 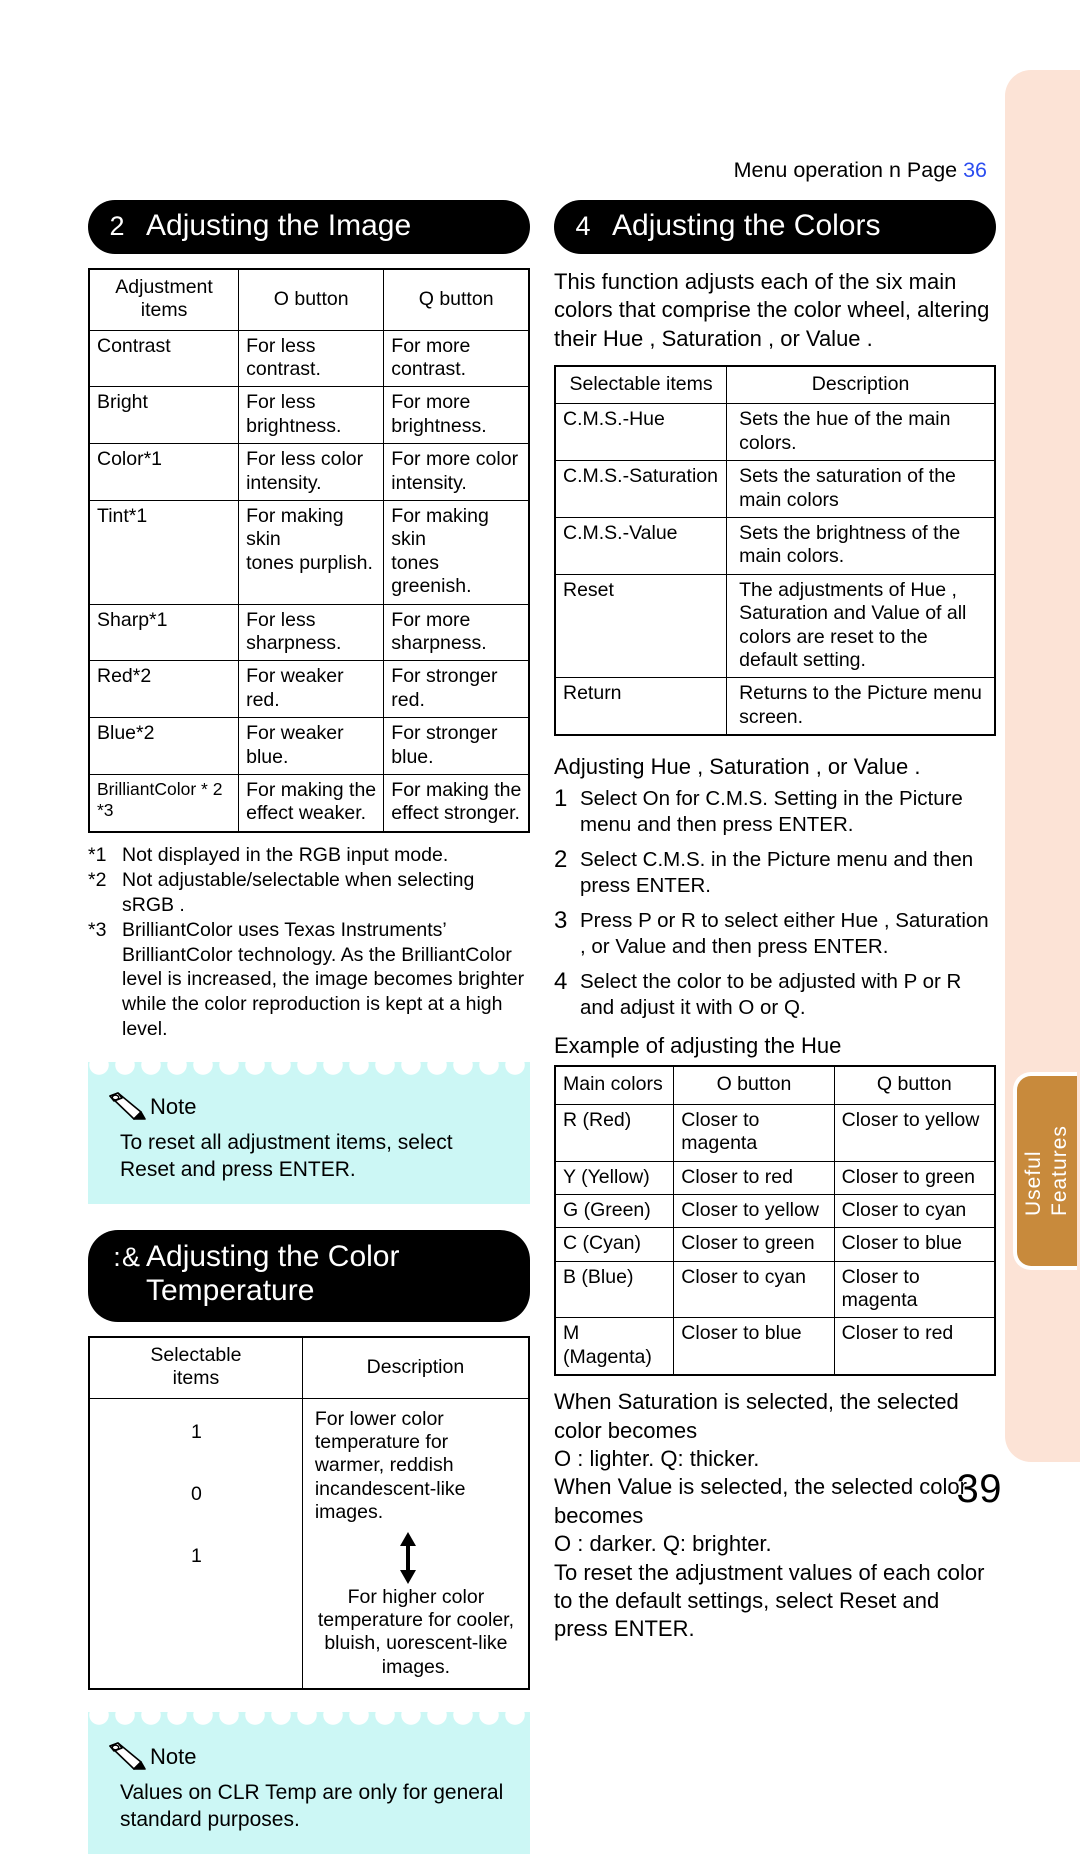 What do you see at coordinates (561, 982) in the screenshot?
I see `step-number: 4` at bounding box center [561, 982].